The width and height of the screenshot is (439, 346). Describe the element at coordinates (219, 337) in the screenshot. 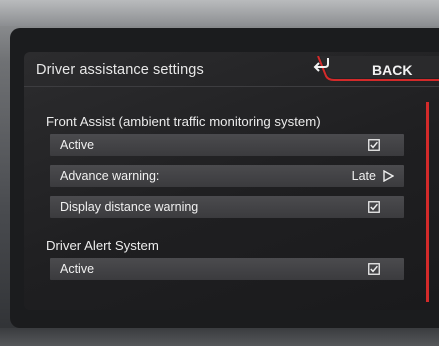

I see `bezel-bottom-trim` at that location.